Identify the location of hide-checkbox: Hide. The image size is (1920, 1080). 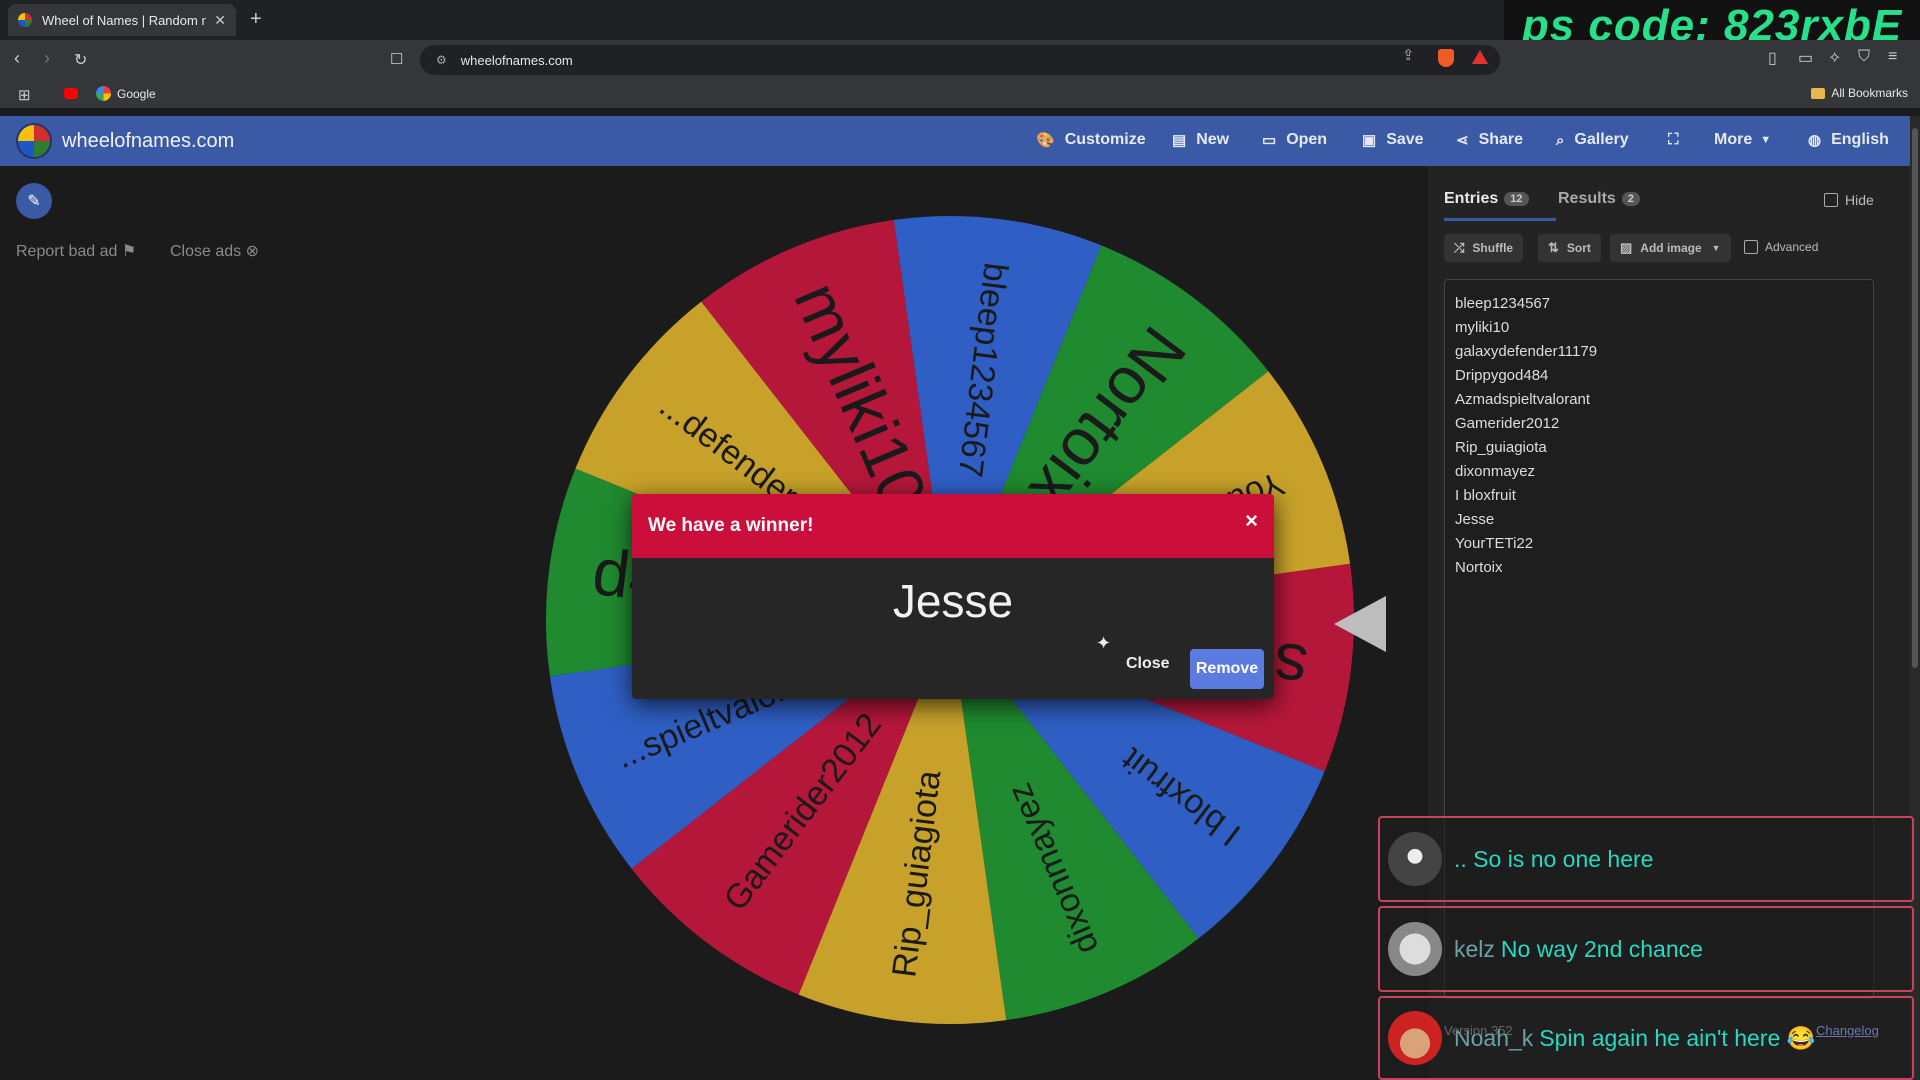
(1849, 200).